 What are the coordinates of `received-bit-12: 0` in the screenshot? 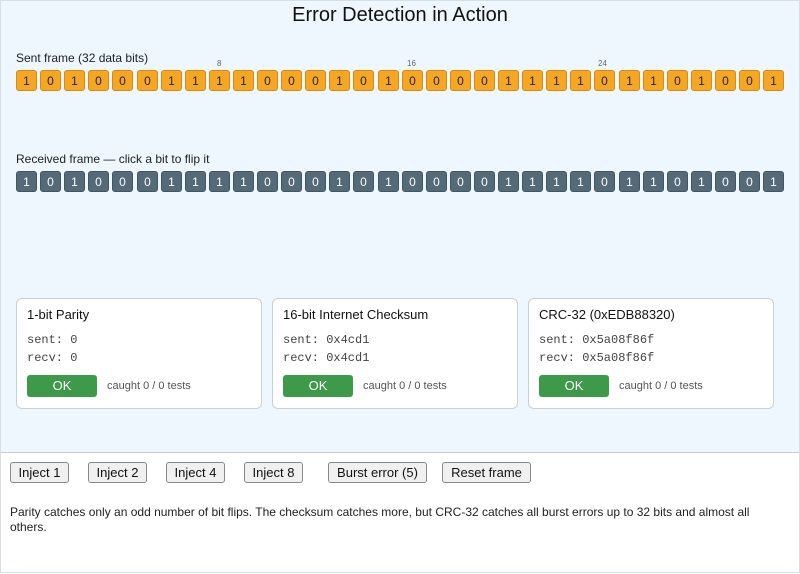 It's located at (291, 181).